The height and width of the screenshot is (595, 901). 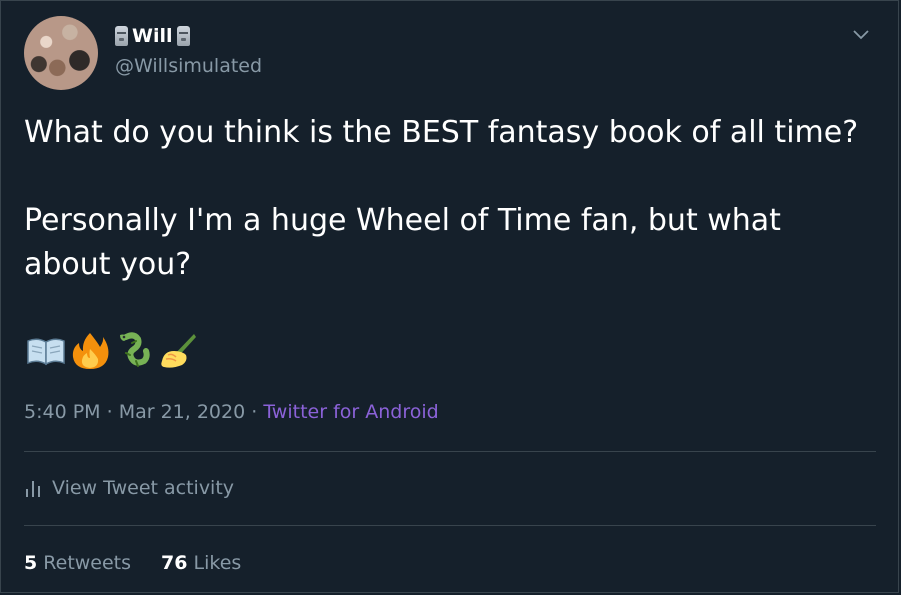 I want to click on view-tweet-activity-button: View Tweet activity, so click(x=129, y=488).